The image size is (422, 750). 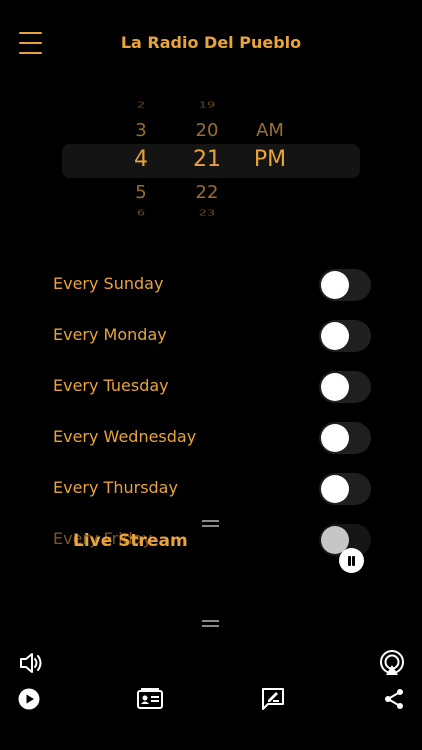 What do you see at coordinates (141, 192) in the screenshot?
I see `hour-option: 5` at bounding box center [141, 192].